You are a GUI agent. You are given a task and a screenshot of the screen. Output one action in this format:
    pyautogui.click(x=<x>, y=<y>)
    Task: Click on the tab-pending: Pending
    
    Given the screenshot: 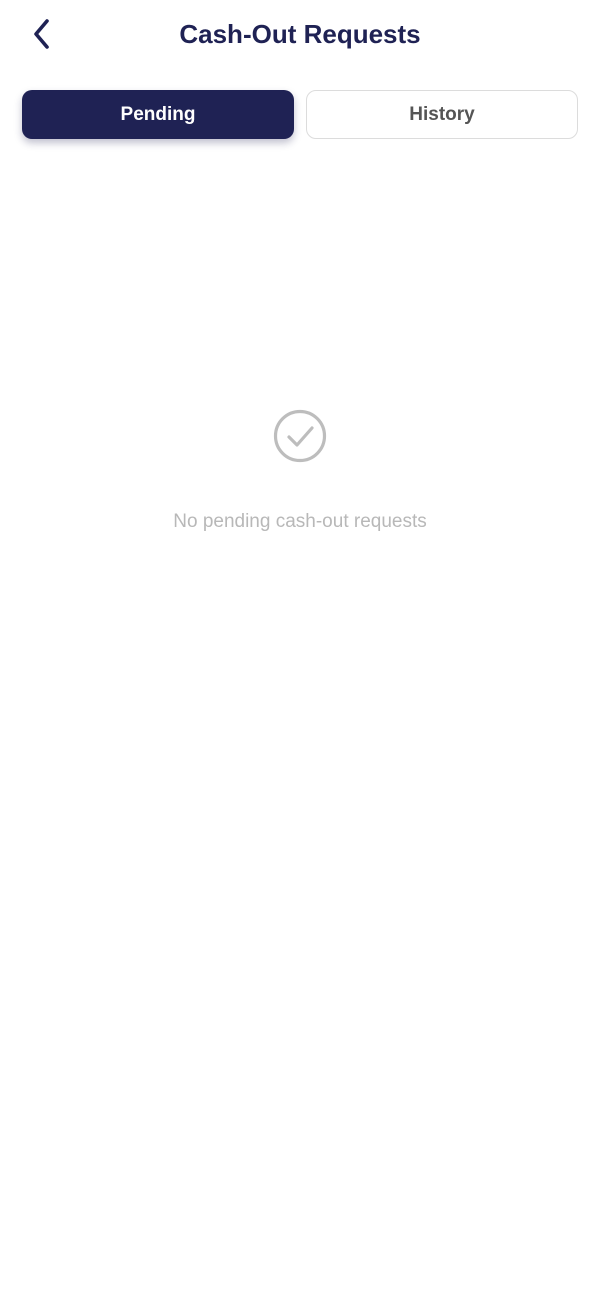 What is the action you would take?
    pyautogui.click(x=158, y=114)
    